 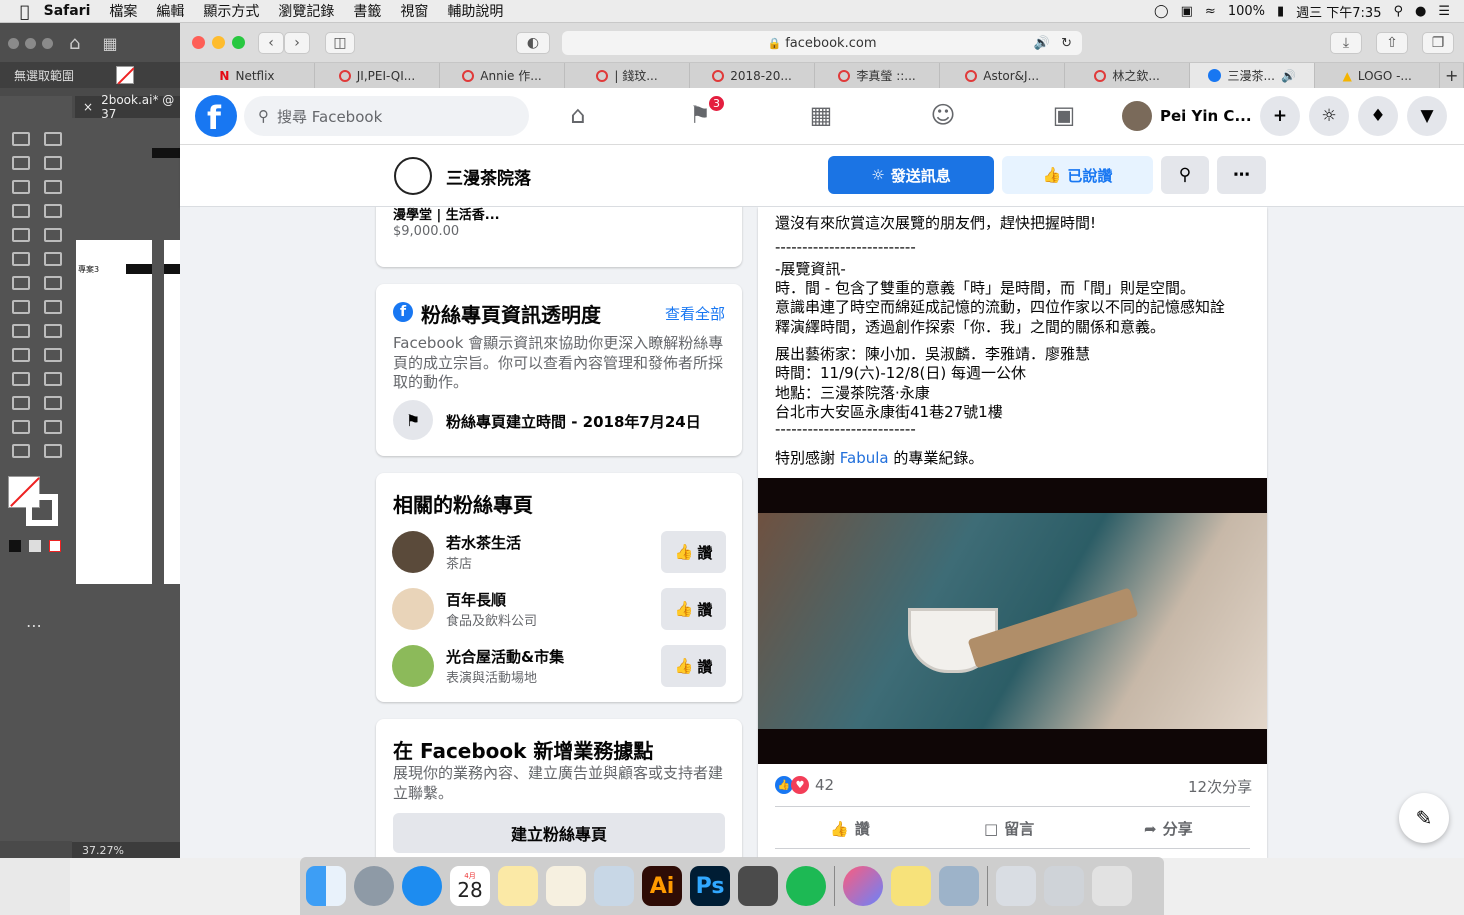 I want to click on create-page-button: 建立粉絲專頁, so click(x=559, y=833).